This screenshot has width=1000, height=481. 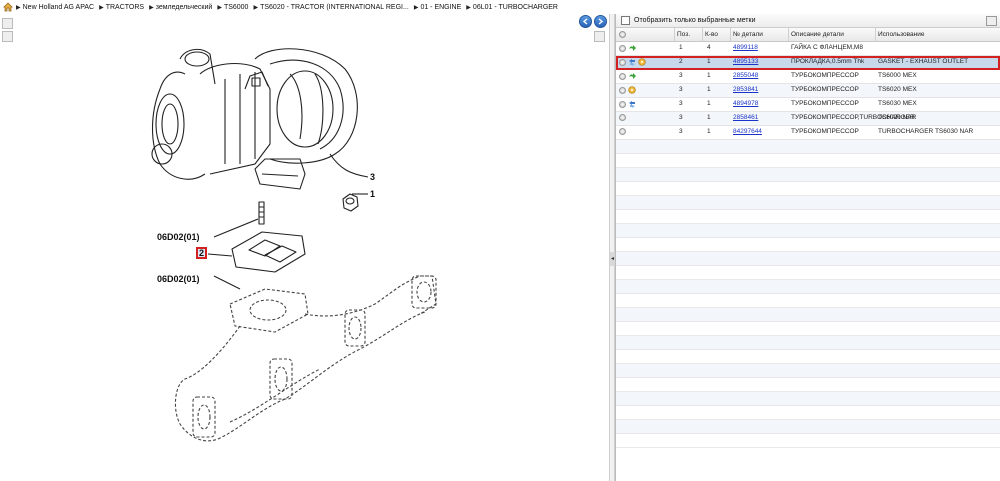 I want to click on show-selected-only-label: Отобразить только выбранные метки, so click(x=695, y=20).